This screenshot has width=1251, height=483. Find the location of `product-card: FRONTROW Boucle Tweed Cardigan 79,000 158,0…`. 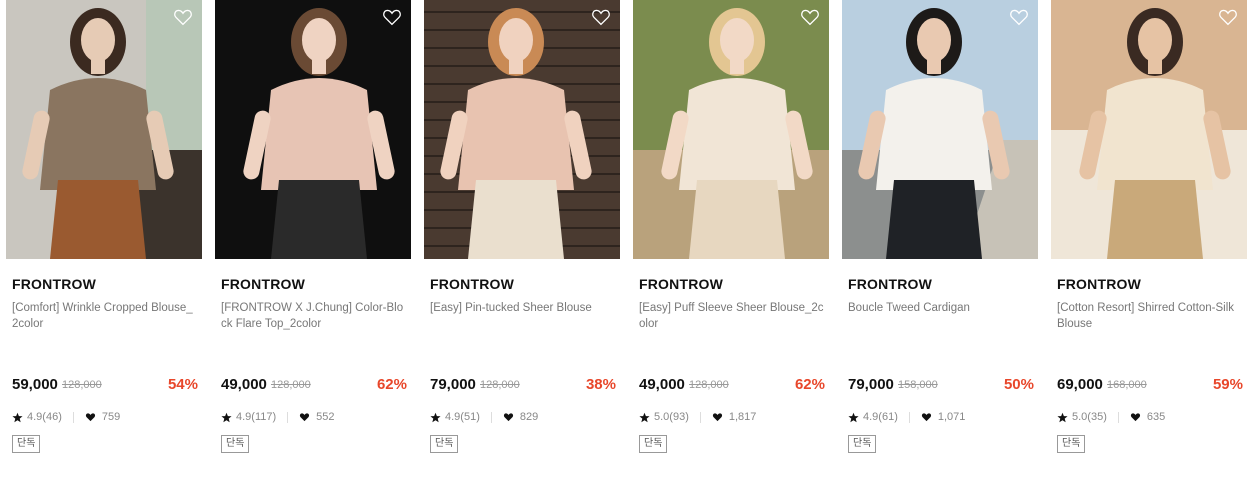

product-card: FRONTROW Boucle Tweed Cardigan 79,000 158,0… is located at coordinates (940, 226).